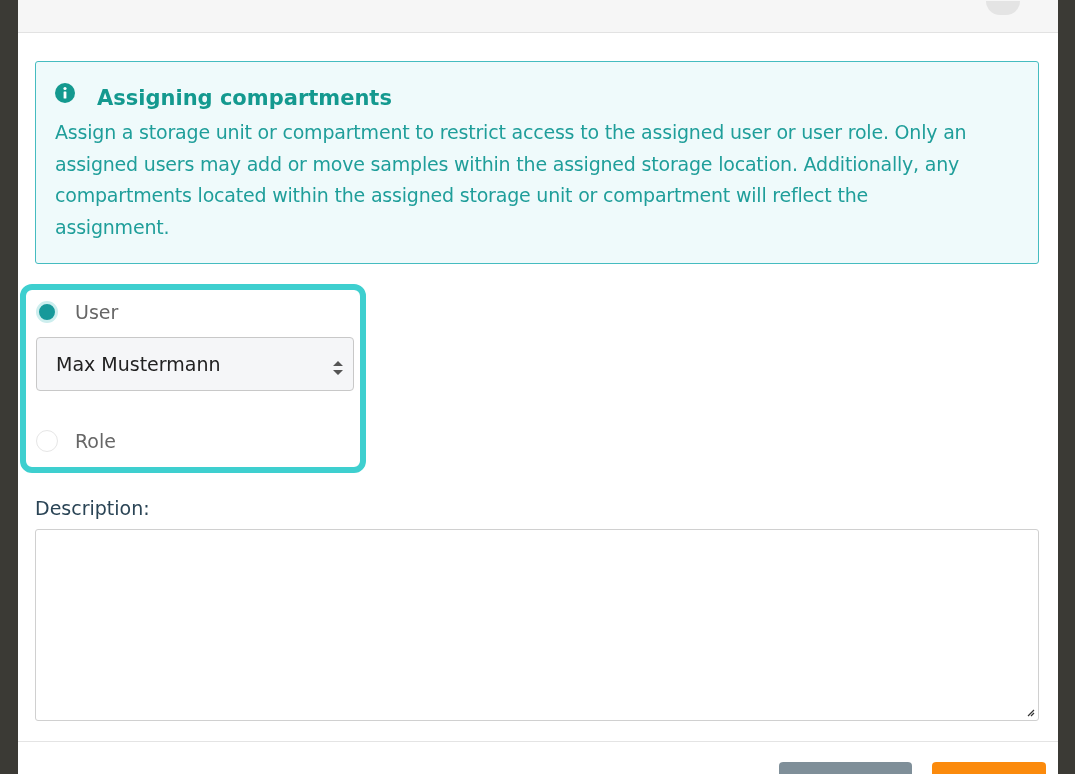 The height and width of the screenshot is (774, 1075). Describe the element at coordinates (195, 441) in the screenshot. I see `radio-option: Role` at that location.